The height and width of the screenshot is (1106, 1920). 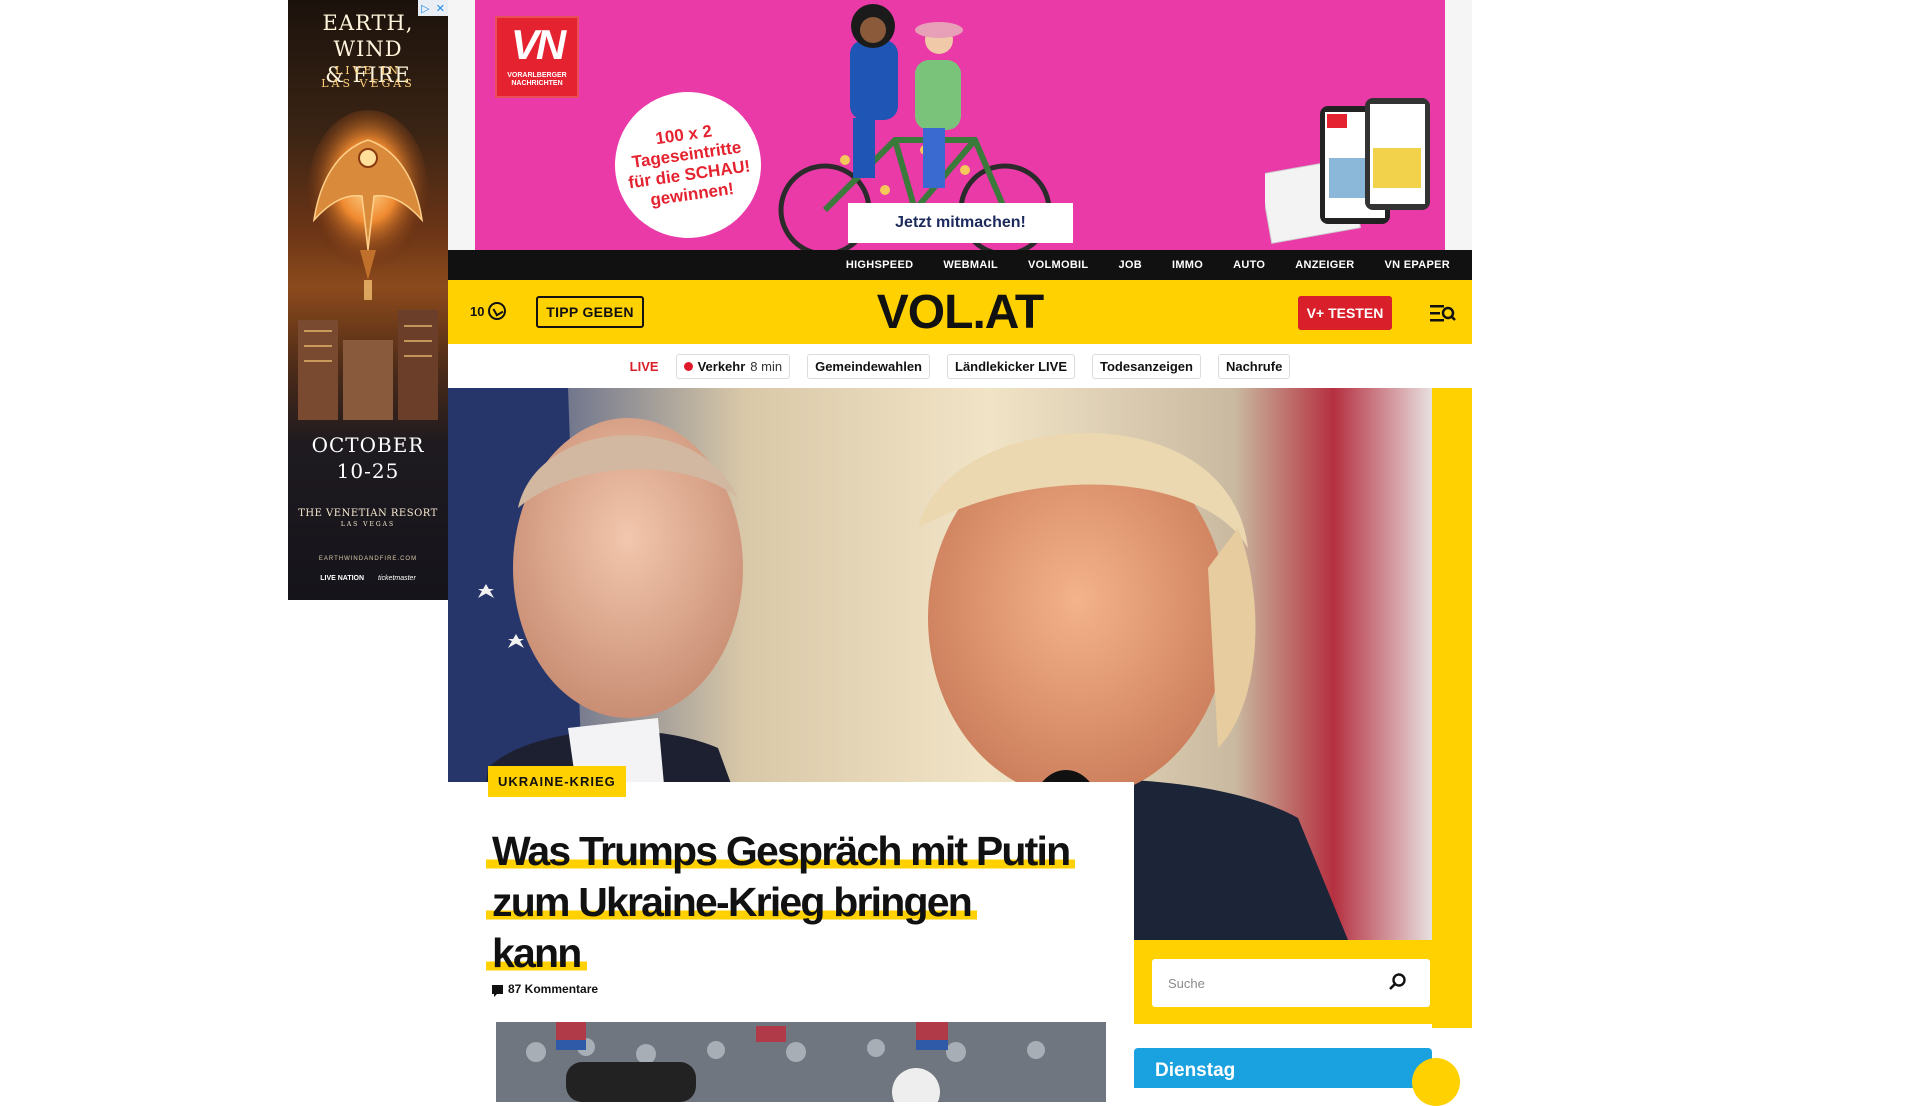 I want to click on nav-link-job: JOB, so click(x=1130, y=265).